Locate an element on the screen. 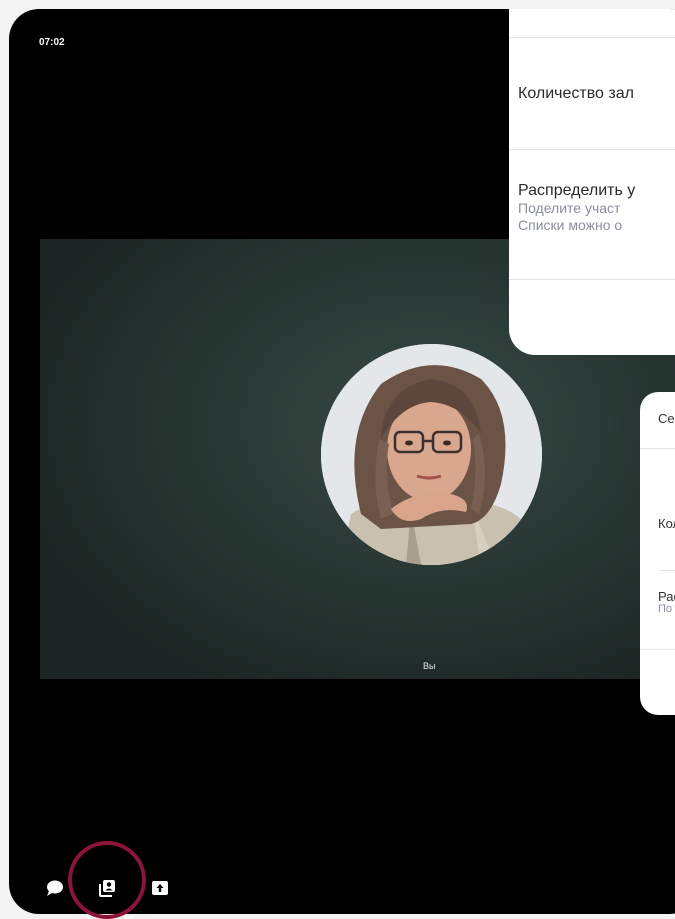  status-time: 07:02 is located at coordinates (52, 42).